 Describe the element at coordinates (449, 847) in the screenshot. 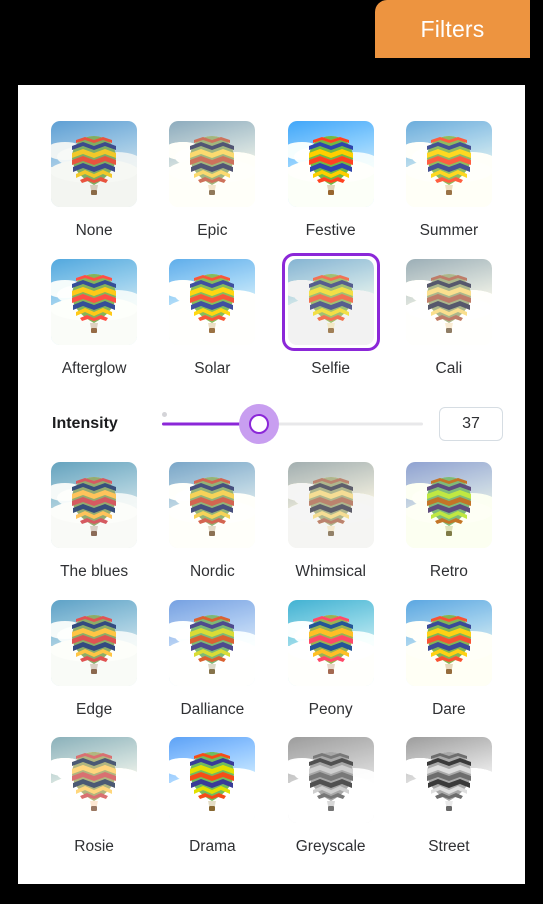

I see `filter-label: Street` at that location.